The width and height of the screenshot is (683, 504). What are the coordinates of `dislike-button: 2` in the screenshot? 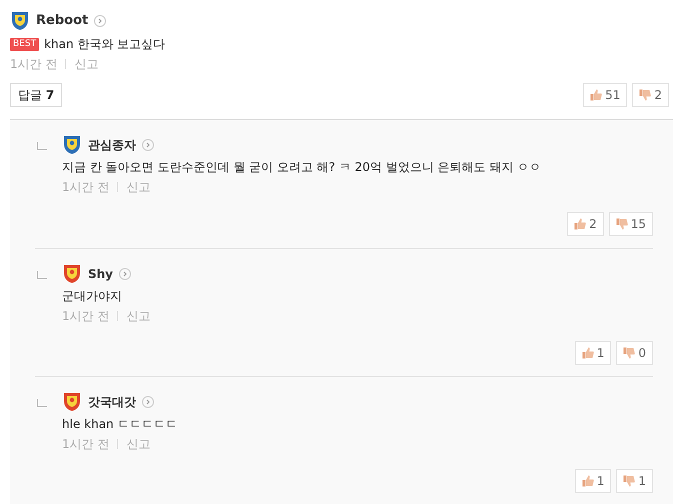 It's located at (650, 95).